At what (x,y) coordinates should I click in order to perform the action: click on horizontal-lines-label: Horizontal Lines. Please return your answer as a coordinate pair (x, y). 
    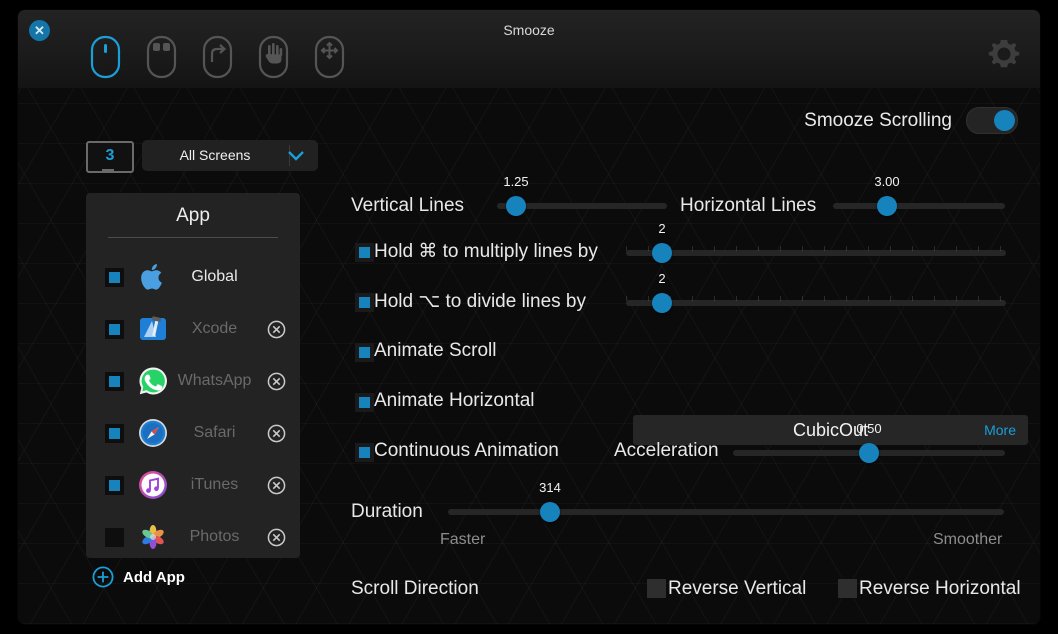
    Looking at the image, I should click on (748, 205).